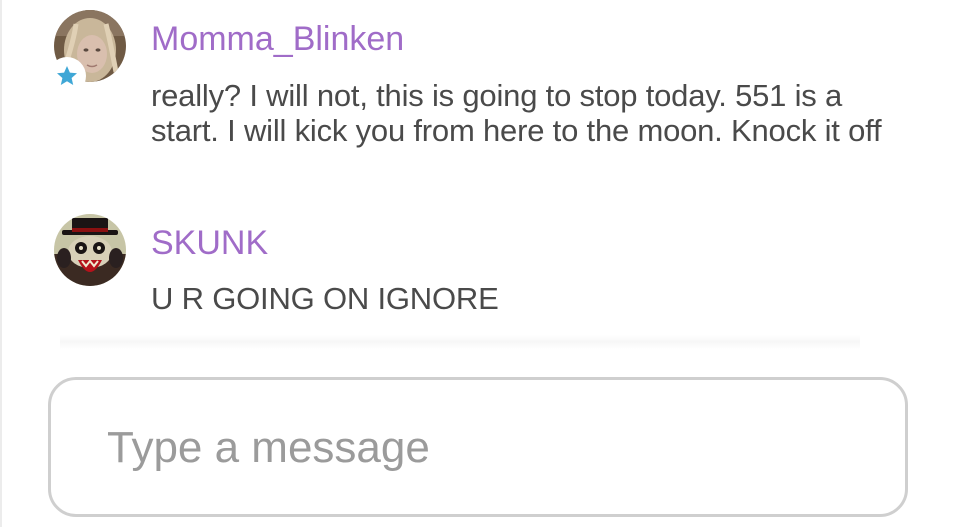 Image resolution: width=959 pixels, height=527 pixels. I want to click on list-divider, so click(460, 342).